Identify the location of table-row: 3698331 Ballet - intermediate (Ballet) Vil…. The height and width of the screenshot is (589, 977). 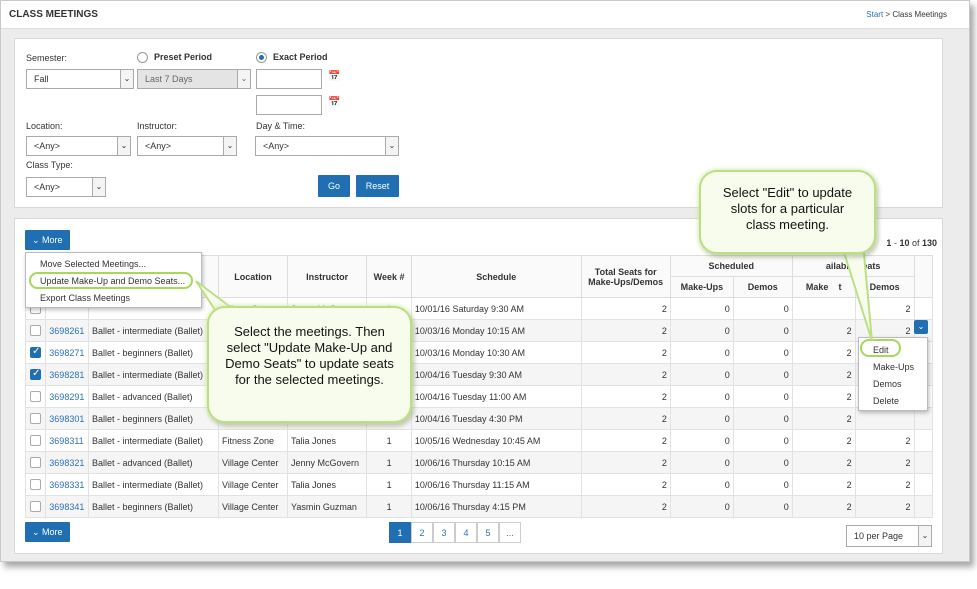
(479, 484).